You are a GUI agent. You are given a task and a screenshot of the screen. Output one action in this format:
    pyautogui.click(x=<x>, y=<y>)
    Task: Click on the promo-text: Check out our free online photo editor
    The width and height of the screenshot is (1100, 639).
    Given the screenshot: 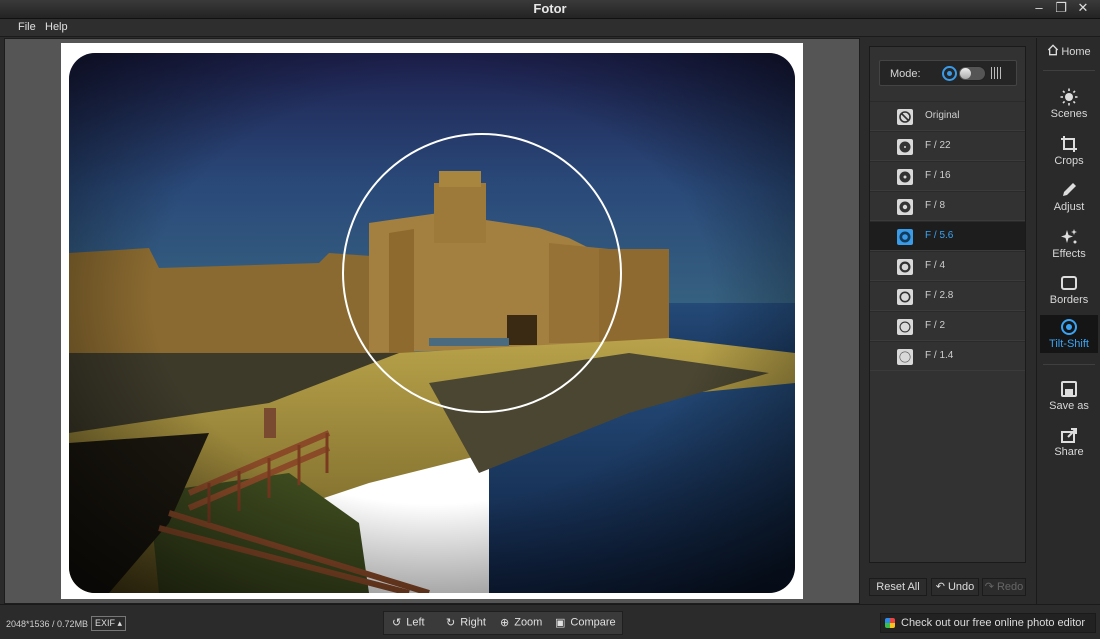 What is the action you would take?
    pyautogui.click(x=993, y=623)
    